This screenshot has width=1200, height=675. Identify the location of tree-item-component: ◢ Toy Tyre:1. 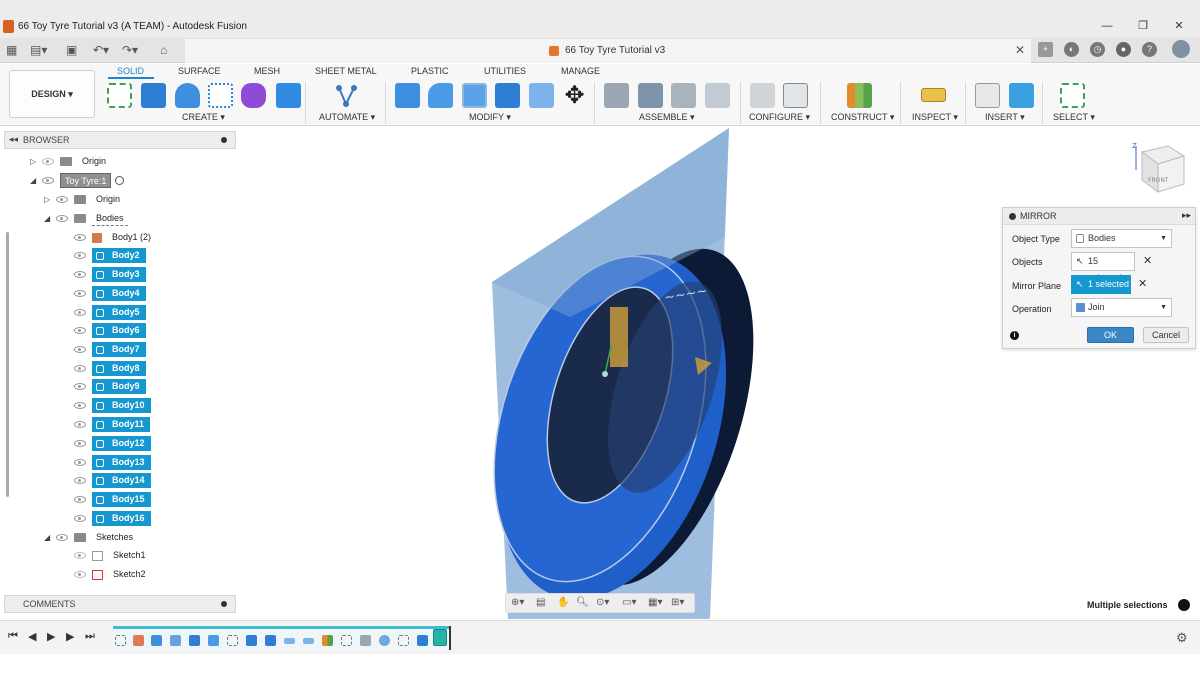
(77, 180).